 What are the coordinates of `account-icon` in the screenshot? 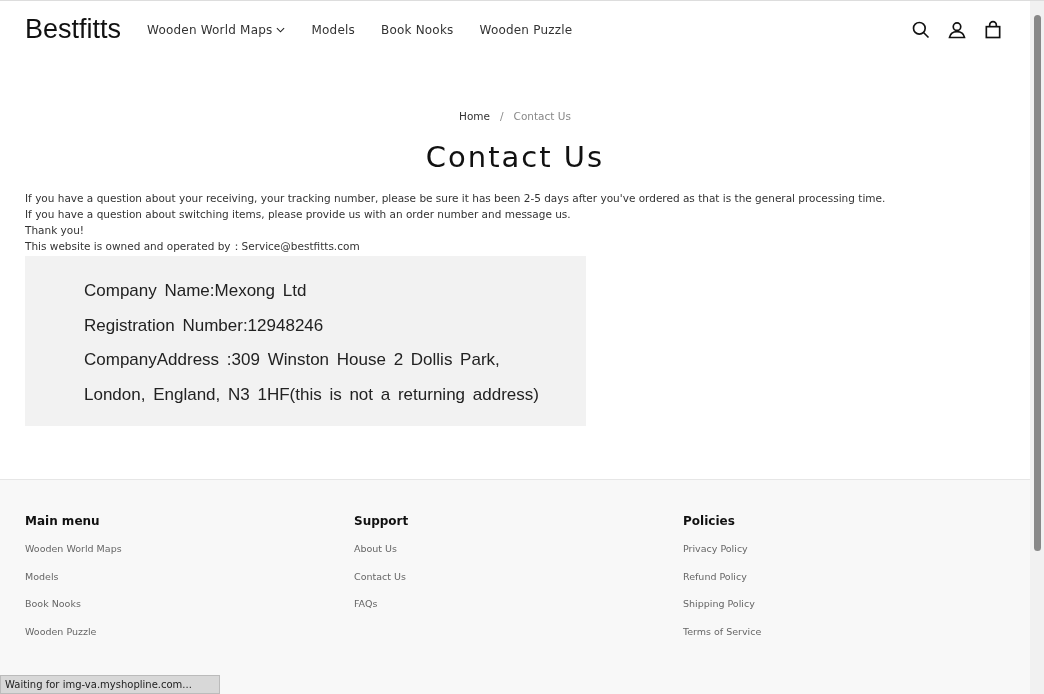 It's located at (957, 29).